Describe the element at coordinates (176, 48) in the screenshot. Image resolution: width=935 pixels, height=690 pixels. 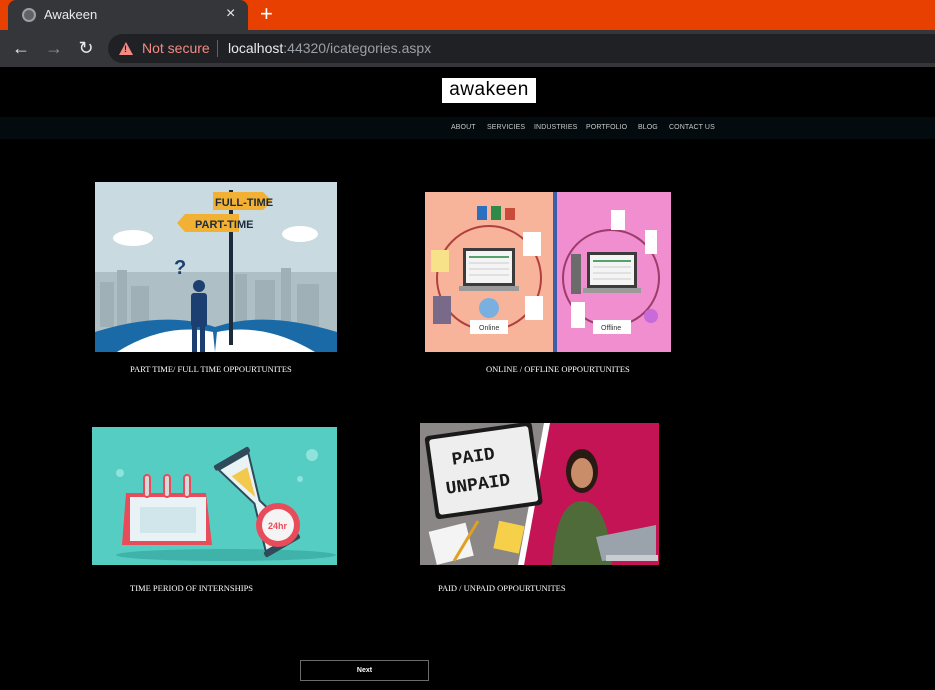
I see `security-indicator: Not secure` at that location.